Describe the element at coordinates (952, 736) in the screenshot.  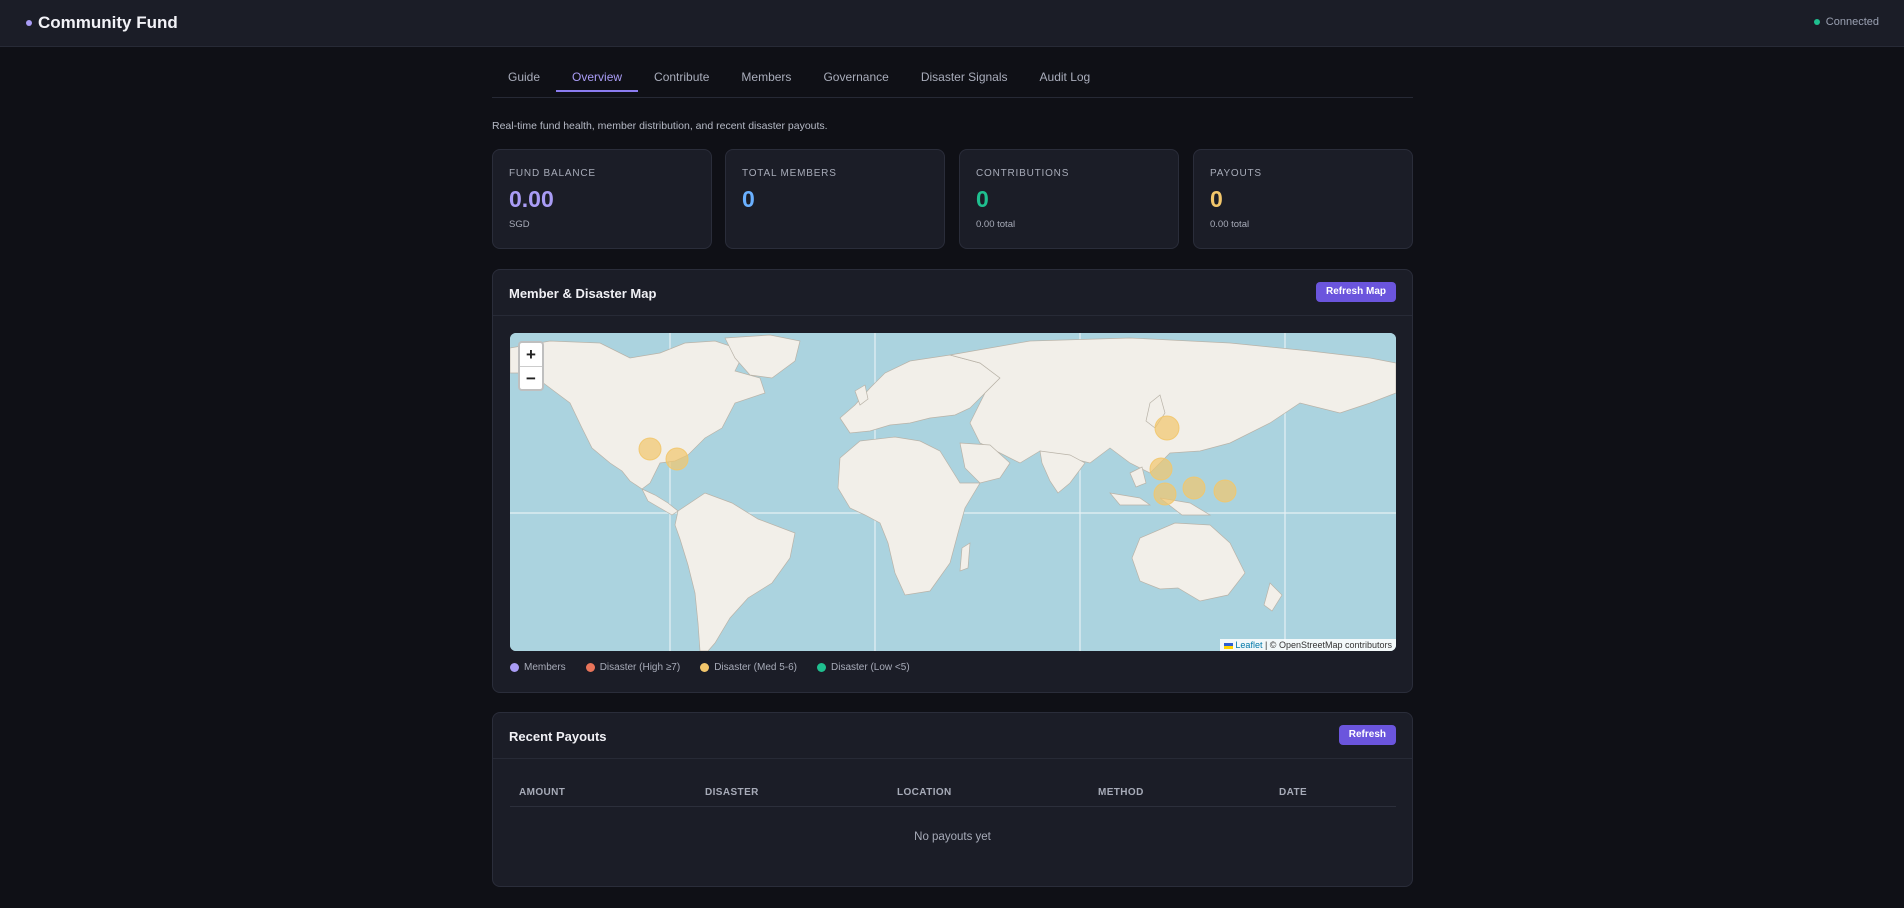
I see `payouts-panel-header: Recent Payouts Refresh` at that location.